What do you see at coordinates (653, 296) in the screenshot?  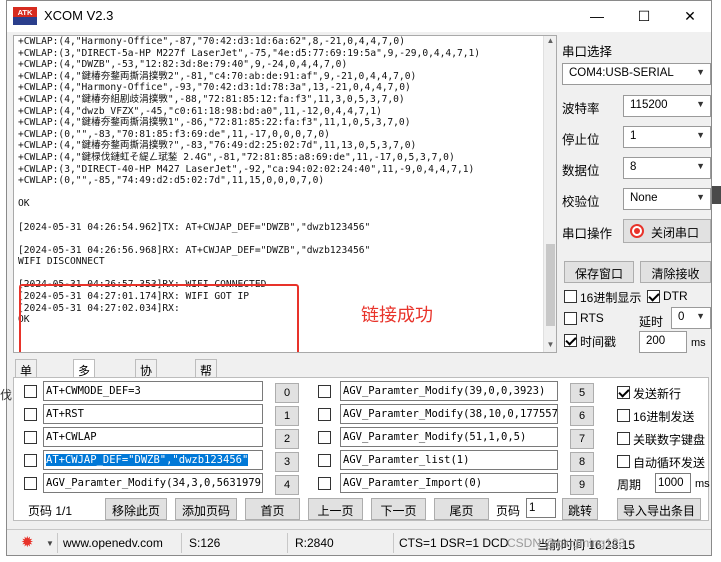 I see `dtr-checkbox` at bounding box center [653, 296].